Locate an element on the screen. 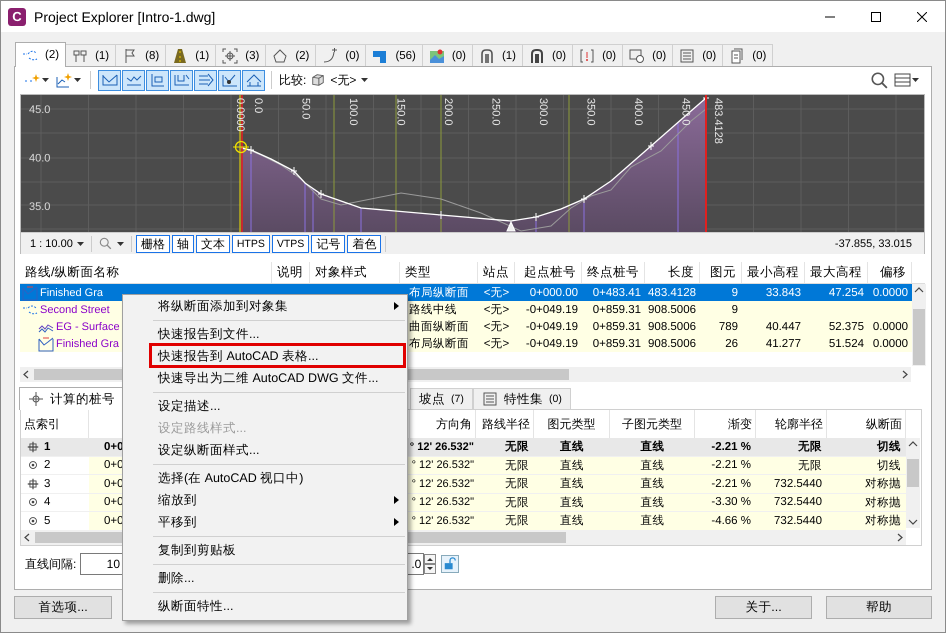  table-cell: 483.4128 is located at coordinates (672, 292).